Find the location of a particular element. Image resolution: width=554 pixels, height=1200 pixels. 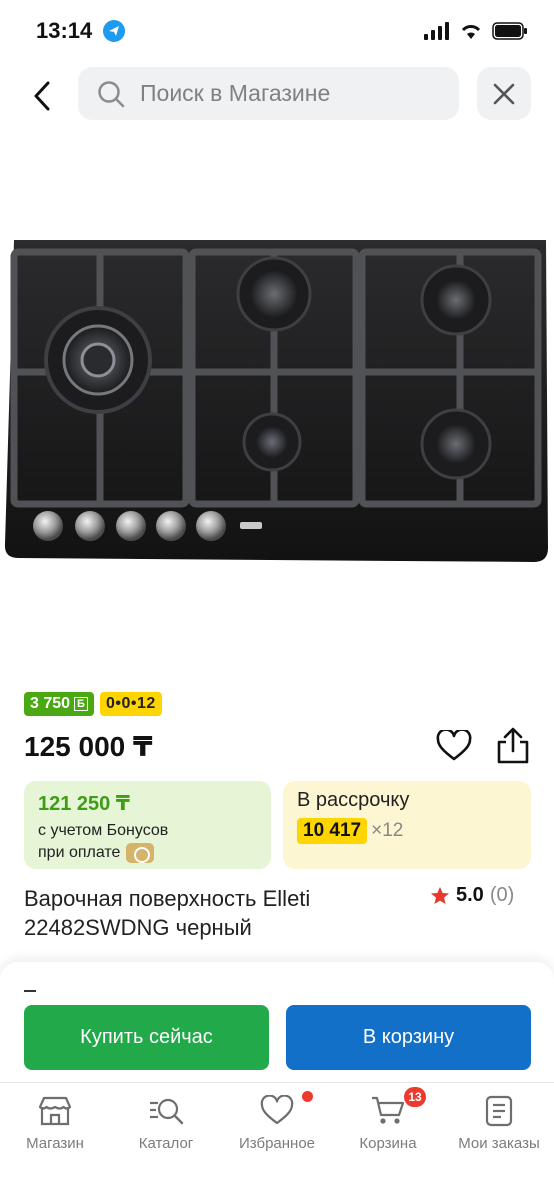

signal-icon is located at coordinates (436, 31).